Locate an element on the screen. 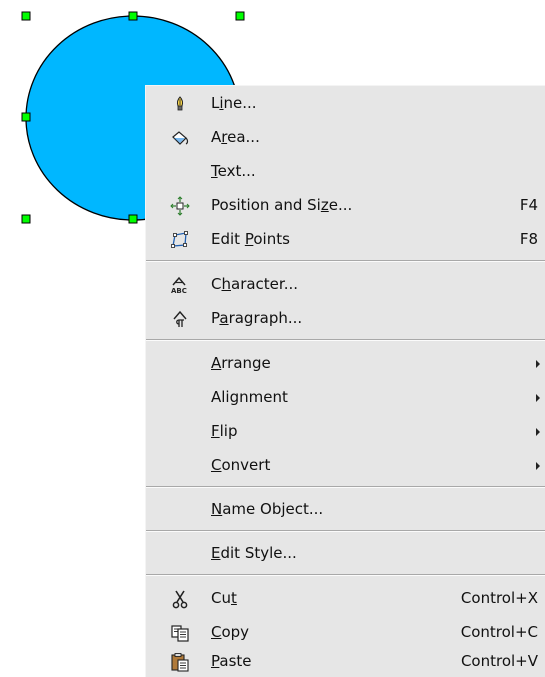 The width and height of the screenshot is (545, 677). menu-item-edit-points: Edit Points F8 is located at coordinates (345, 239).